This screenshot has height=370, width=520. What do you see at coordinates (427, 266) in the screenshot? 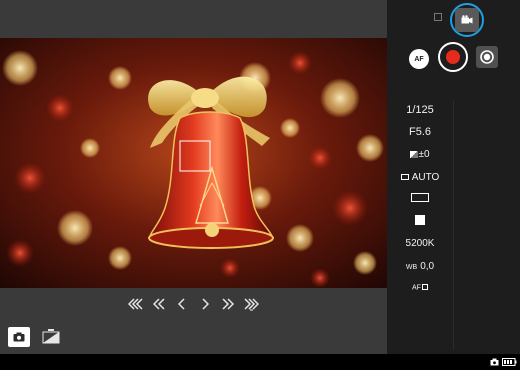
I see `white-balance-value: 0,0` at bounding box center [427, 266].